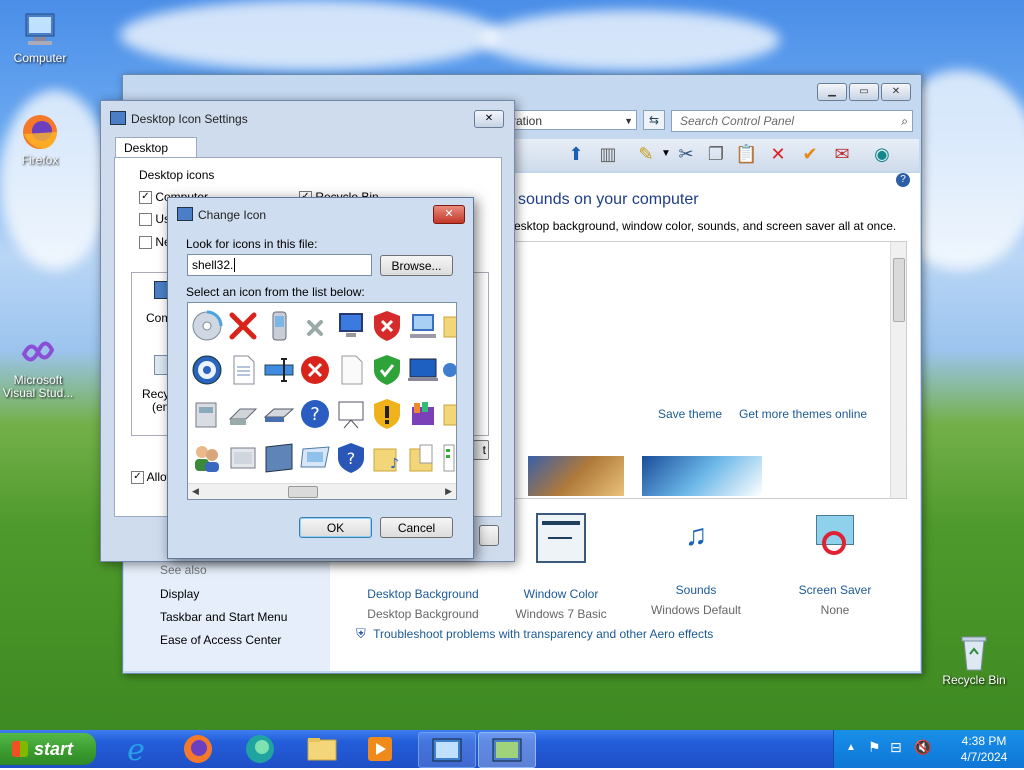 The image size is (1024, 770). Describe the element at coordinates (279, 414) in the screenshot. I see `scanner-icon` at that location.